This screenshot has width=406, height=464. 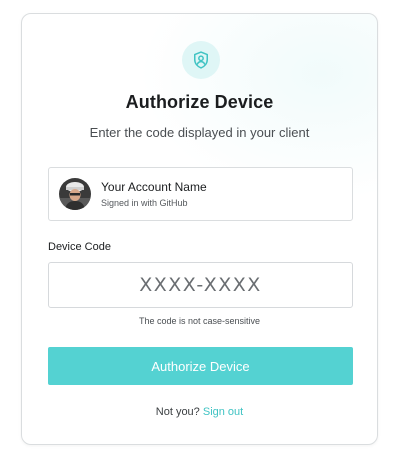 I want to click on footer: Not you? Sign out, so click(x=199, y=412).